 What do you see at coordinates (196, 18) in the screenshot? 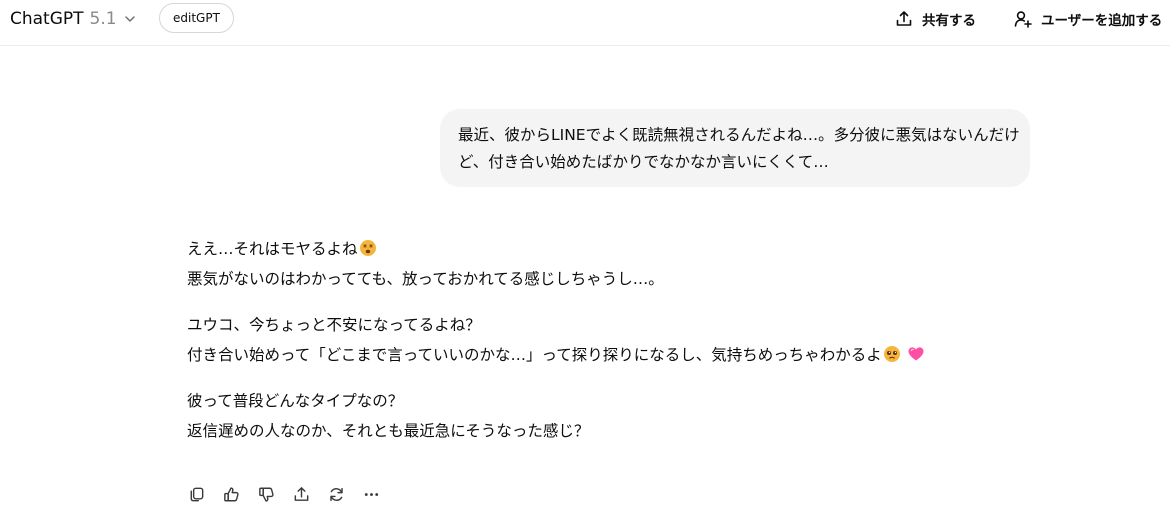
I see `custom-gpt-badge: editGPT` at bounding box center [196, 18].